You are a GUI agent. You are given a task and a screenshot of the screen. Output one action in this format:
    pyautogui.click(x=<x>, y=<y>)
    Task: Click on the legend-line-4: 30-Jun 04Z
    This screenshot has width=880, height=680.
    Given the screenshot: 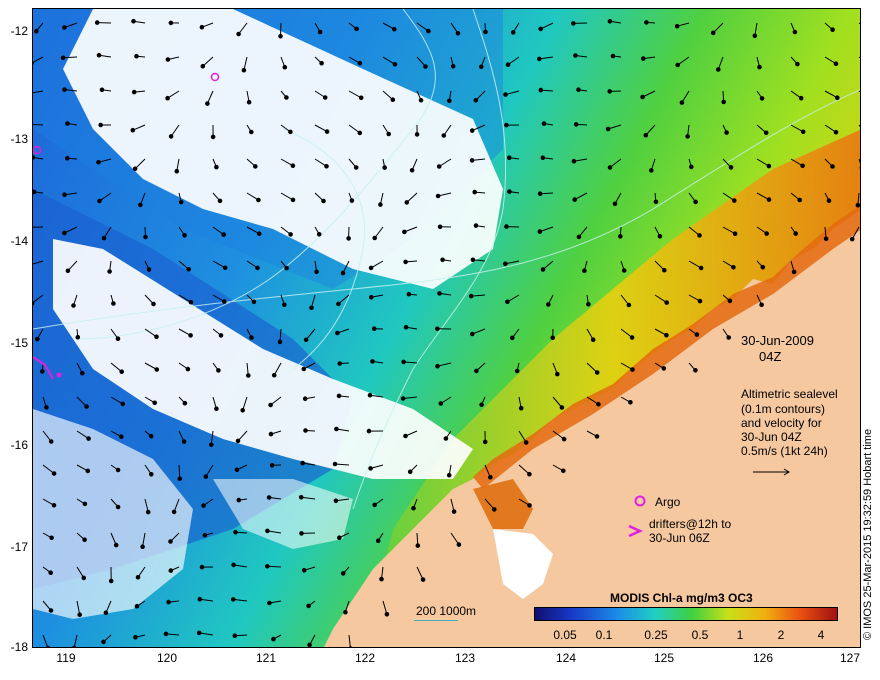 What is the action you would take?
    pyautogui.click(x=771, y=437)
    